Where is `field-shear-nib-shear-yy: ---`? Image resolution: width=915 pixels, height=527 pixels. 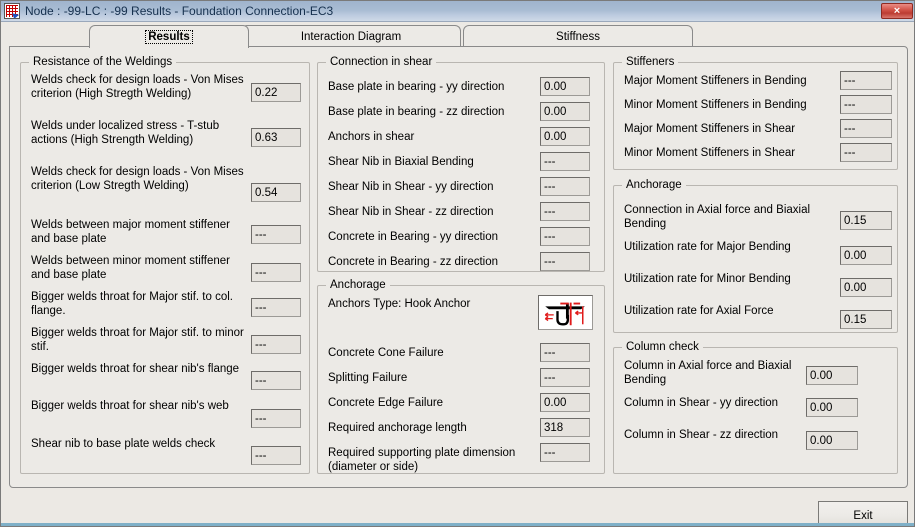
field-shear-nib-shear-yy: --- is located at coordinates (565, 186).